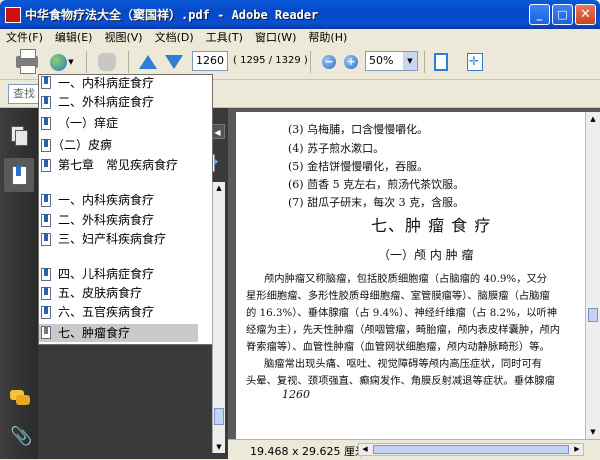 The image size is (600, 460). What do you see at coordinates (27, 61) in the screenshot?
I see `print-button` at bounding box center [27, 61].